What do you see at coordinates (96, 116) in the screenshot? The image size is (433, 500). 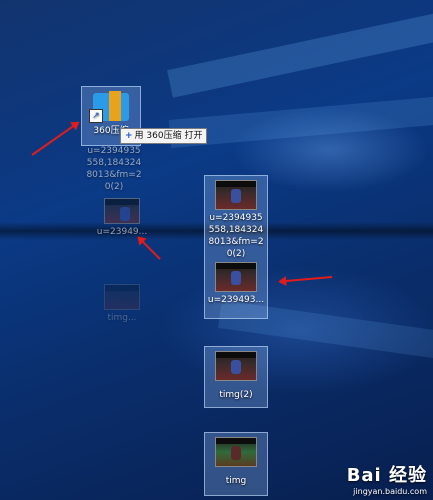 I see `shortcut-arrow-icon: ↗` at bounding box center [96, 116].